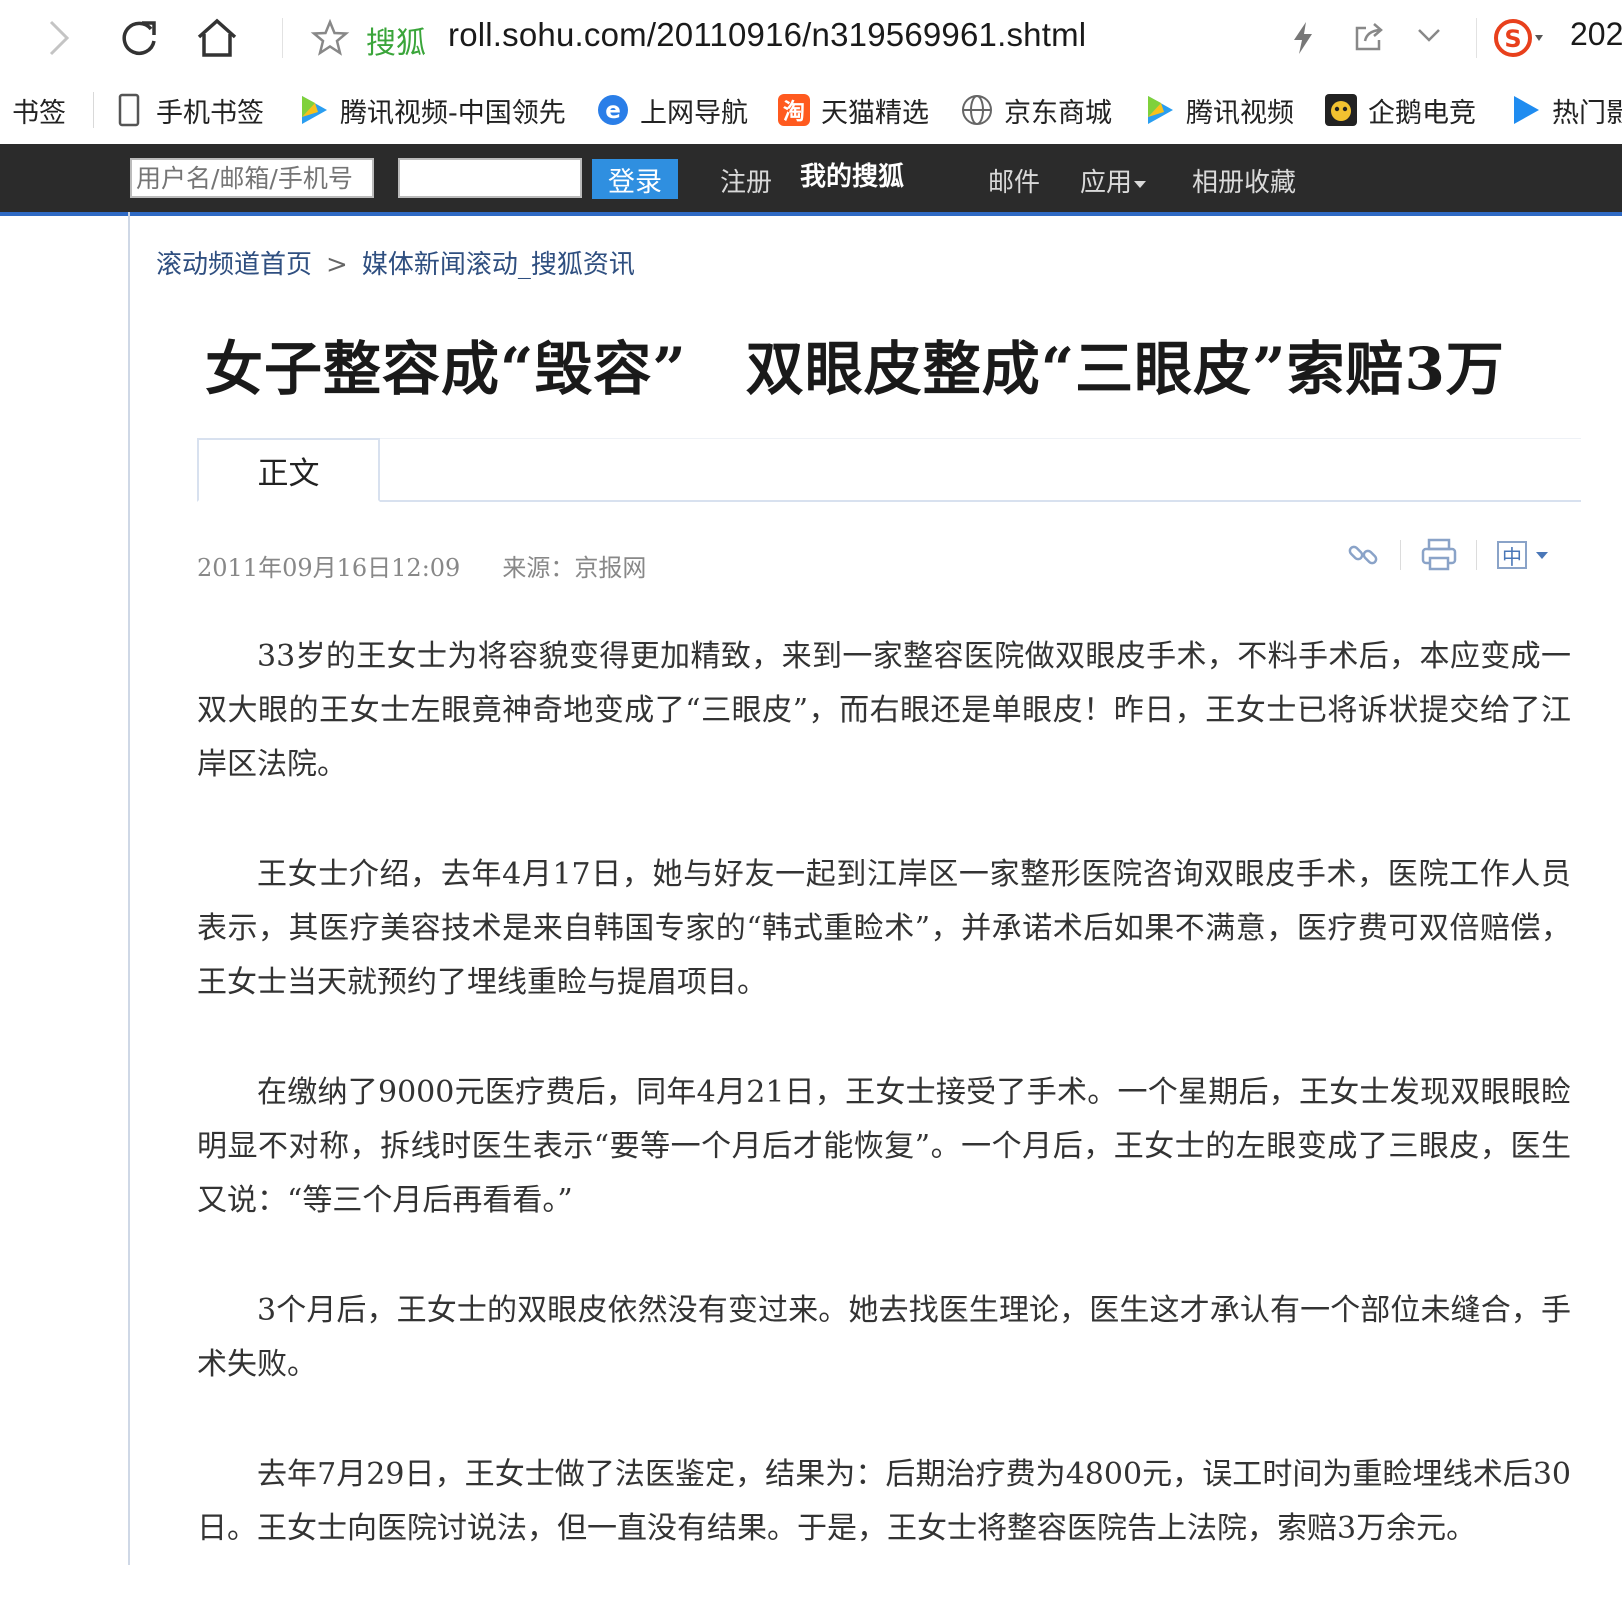 The height and width of the screenshot is (1612, 1622). What do you see at coordinates (252, 178) in the screenshot?
I see `username-input` at bounding box center [252, 178].